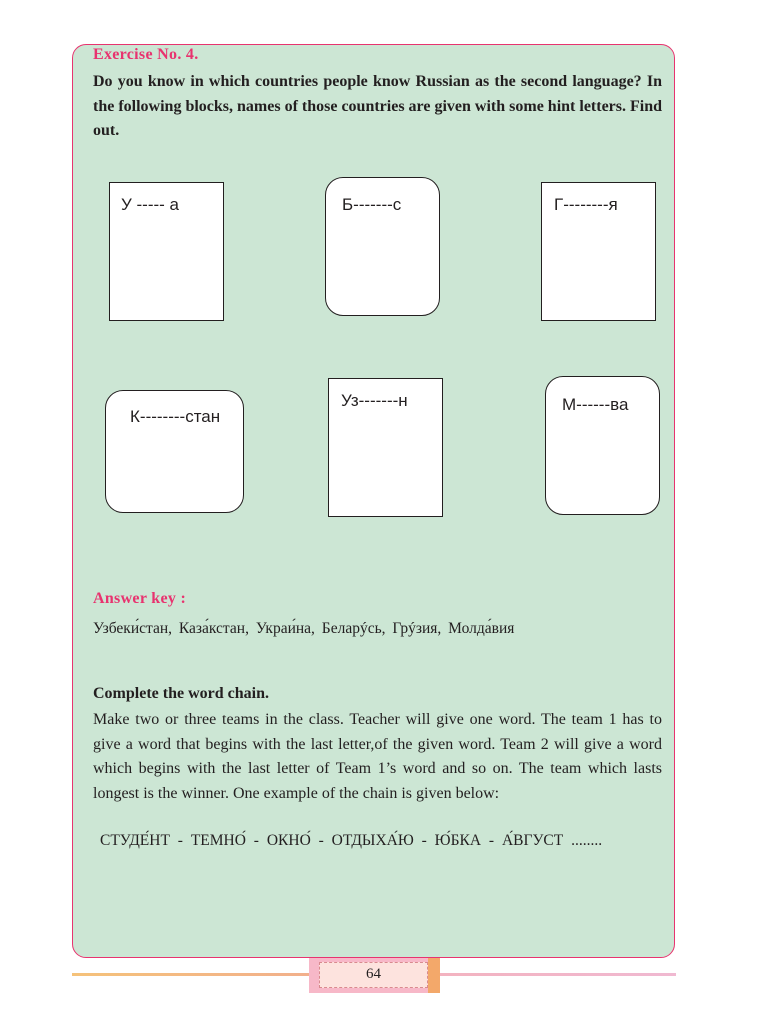  What do you see at coordinates (595, 404) in the screenshot?
I see `hint-label: М------ва` at bounding box center [595, 404].